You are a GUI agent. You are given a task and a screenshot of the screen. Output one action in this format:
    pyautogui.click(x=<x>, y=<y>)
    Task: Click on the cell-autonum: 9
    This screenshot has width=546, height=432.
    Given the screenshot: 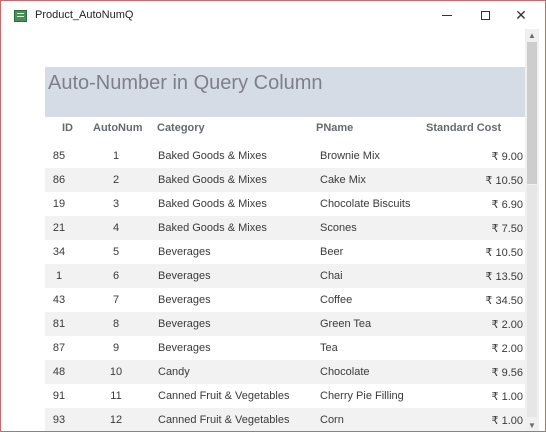 What is the action you would take?
    pyautogui.click(x=116, y=348)
    